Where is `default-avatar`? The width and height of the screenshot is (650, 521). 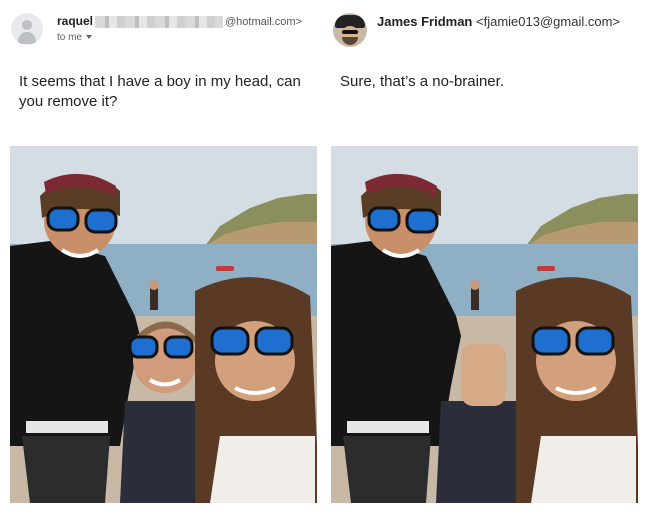
default-avatar is located at coordinates (27, 29).